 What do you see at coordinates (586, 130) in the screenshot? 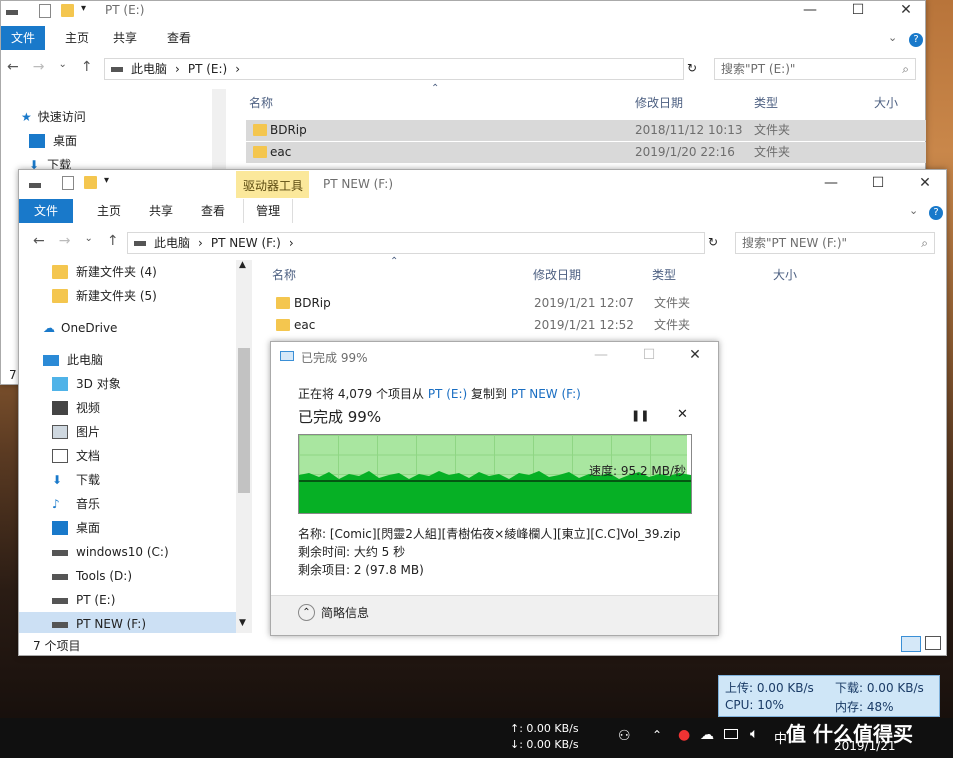
I see `file-row: BDRip 2018/11/12 10:13 文件夹` at bounding box center [586, 130].